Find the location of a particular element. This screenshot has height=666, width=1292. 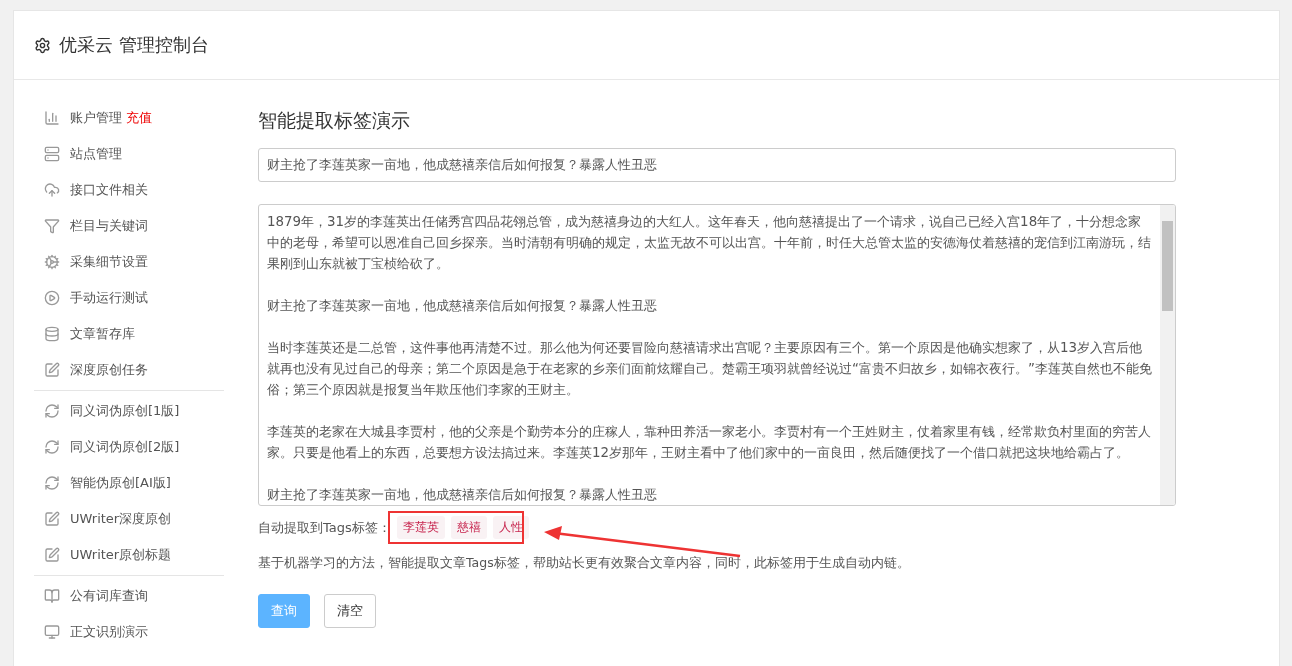

sidebar-item: 采集细节设置 is located at coordinates (129, 262).